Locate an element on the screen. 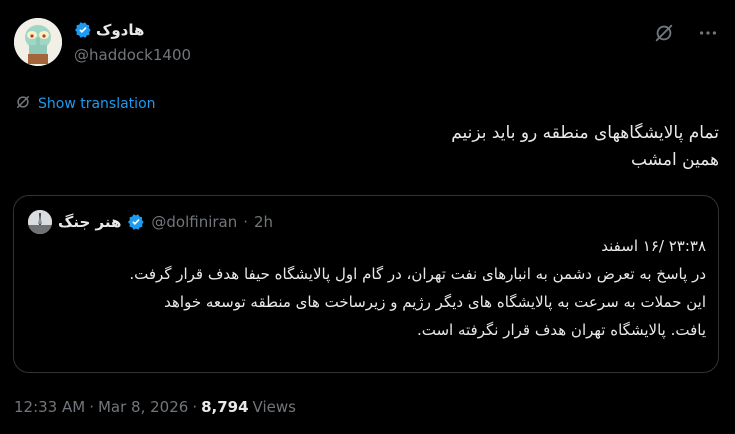  grok-icon is located at coordinates (664, 33).